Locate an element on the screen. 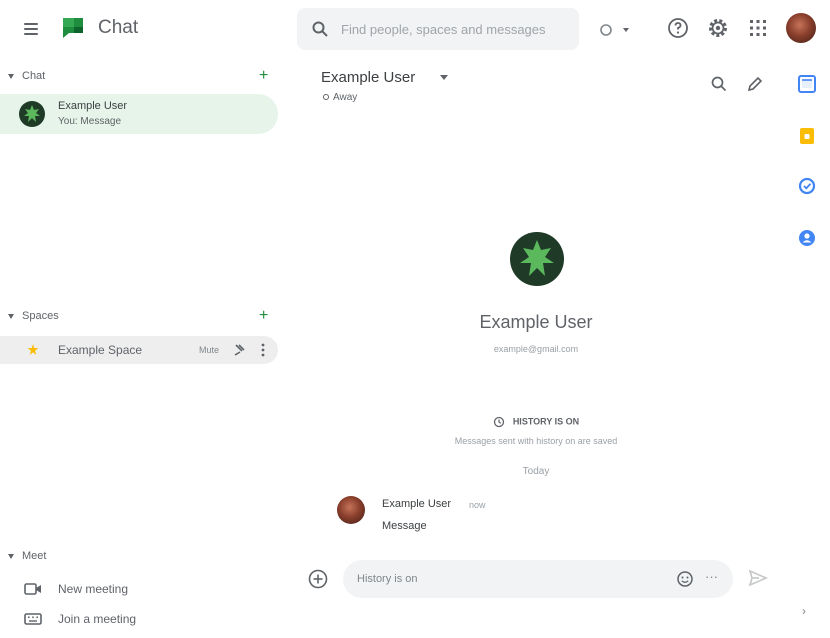  spaces-section-label: Spaces is located at coordinates (40, 316).